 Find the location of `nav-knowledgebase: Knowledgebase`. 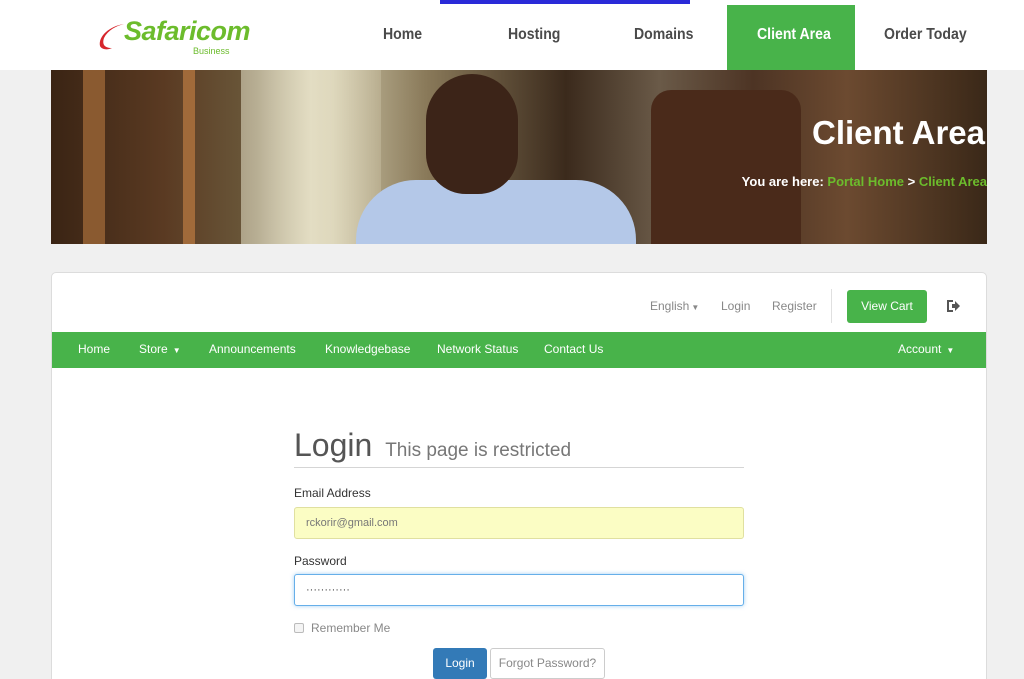

nav-knowledgebase: Knowledgebase is located at coordinates (367, 349).